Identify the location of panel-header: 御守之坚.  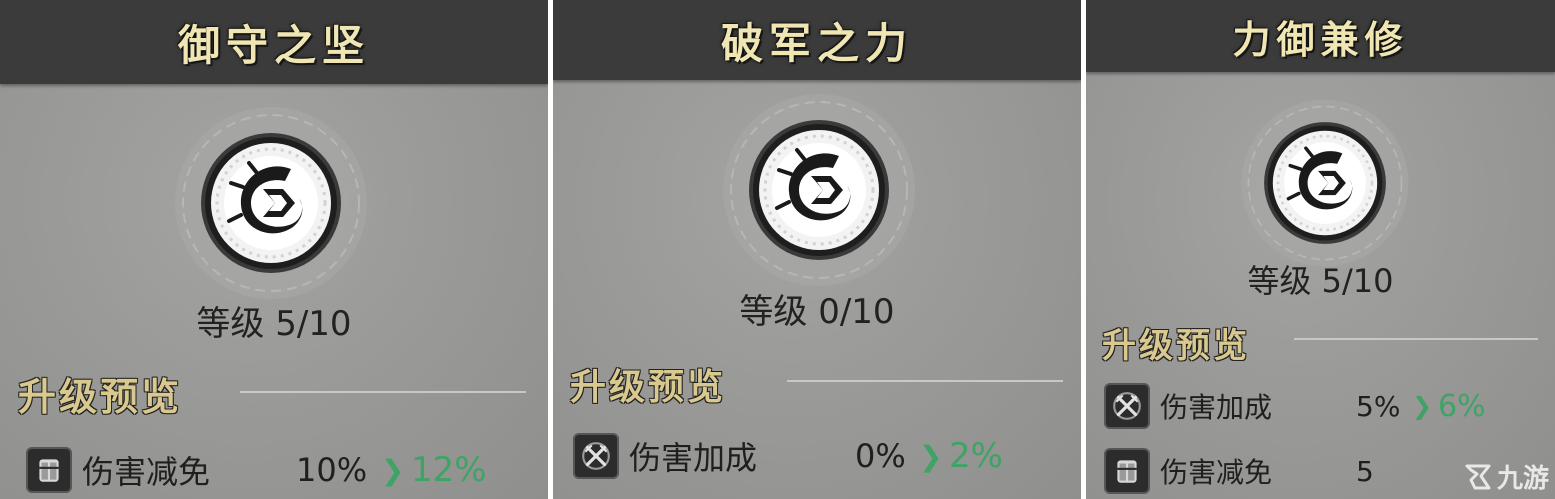
(274, 42).